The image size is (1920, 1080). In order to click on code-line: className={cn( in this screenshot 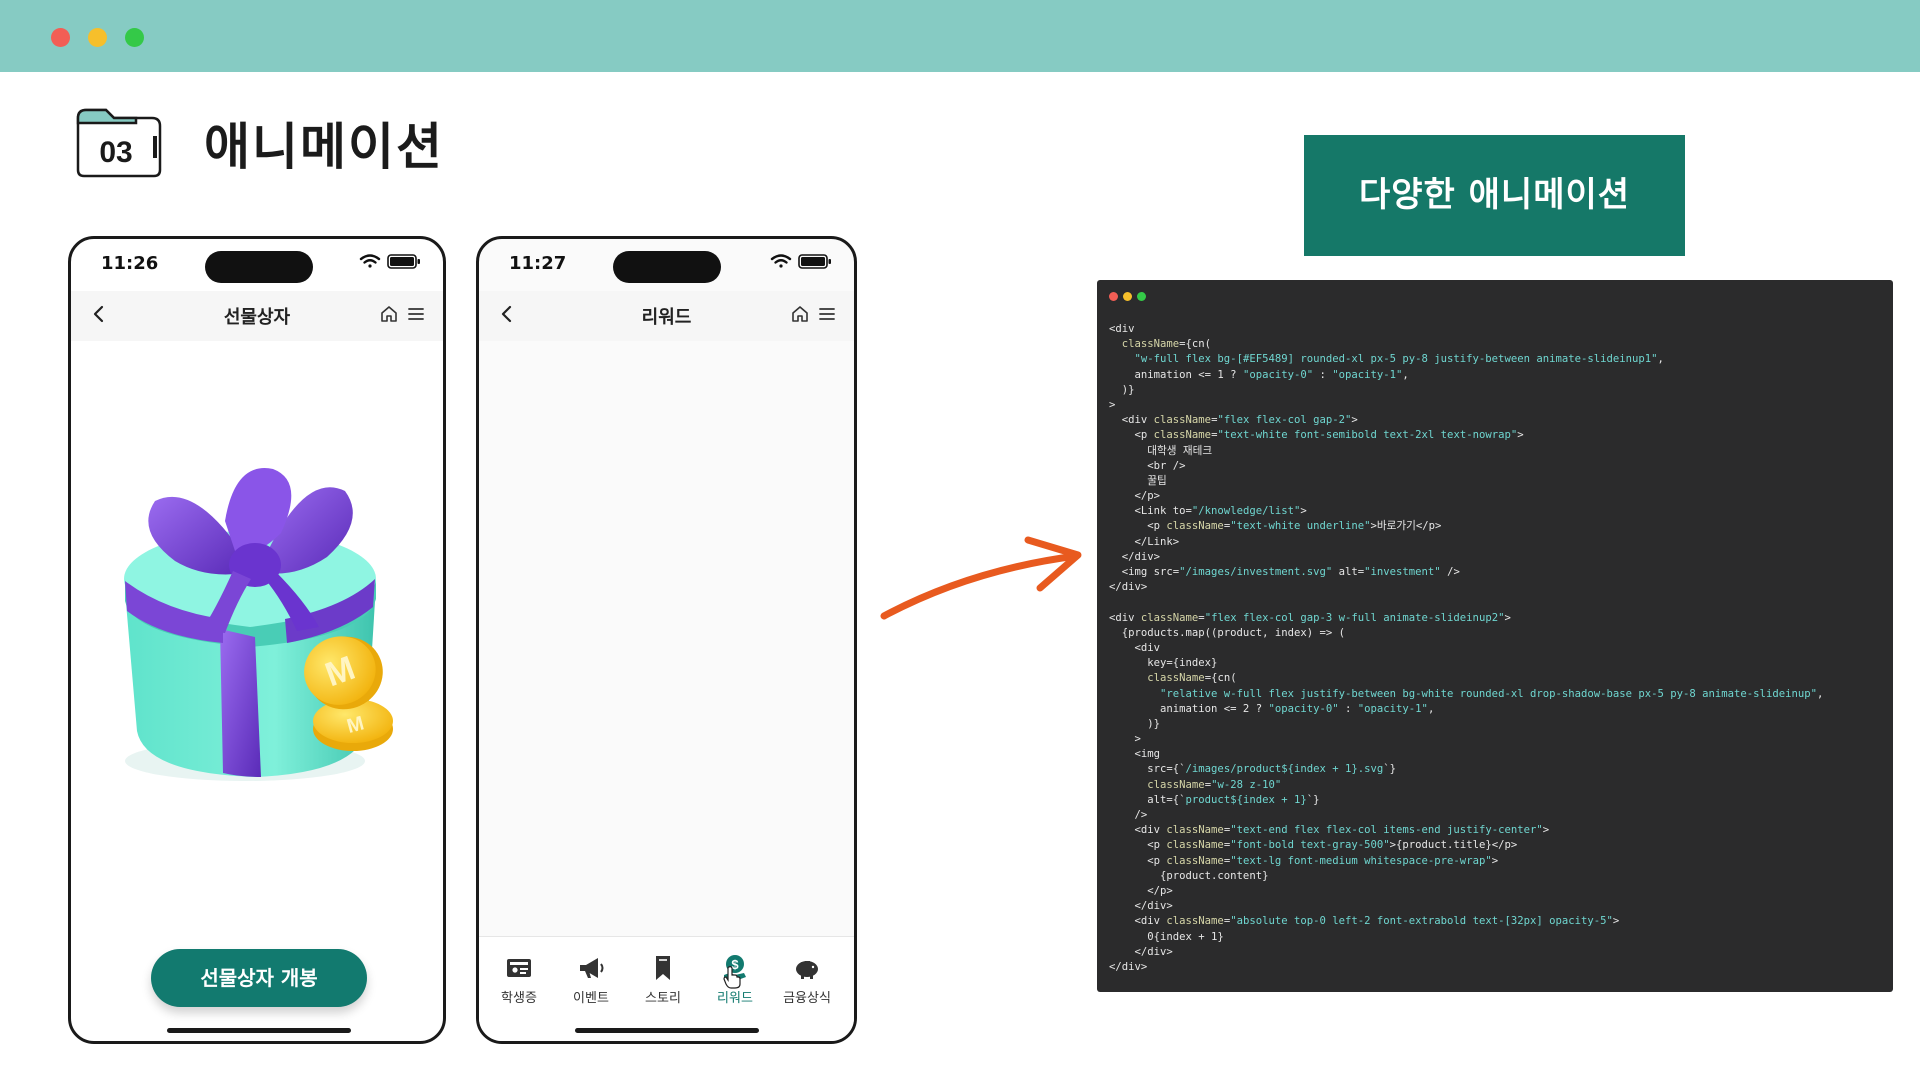, I will do `click(1466, 678)`.